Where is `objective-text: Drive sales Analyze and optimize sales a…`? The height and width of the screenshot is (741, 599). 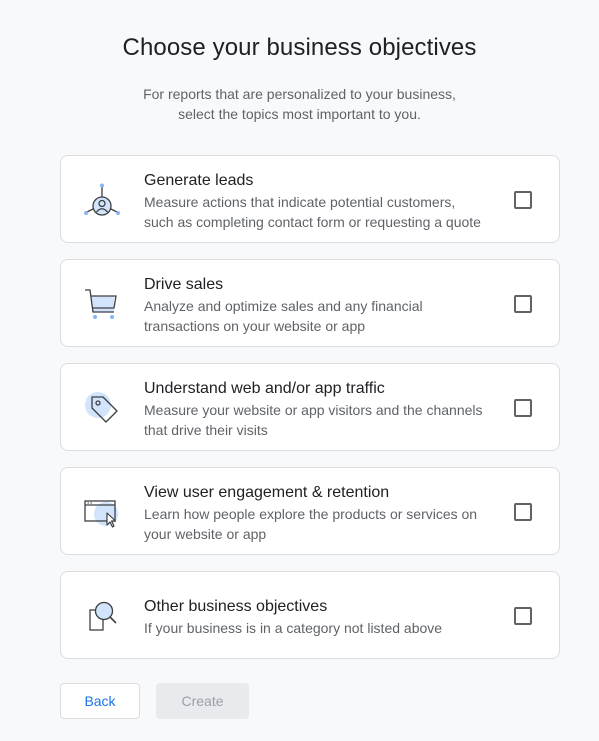
objective-text: Drive sales Analyze and optimize sales a… is located at coordinates (324, 305).